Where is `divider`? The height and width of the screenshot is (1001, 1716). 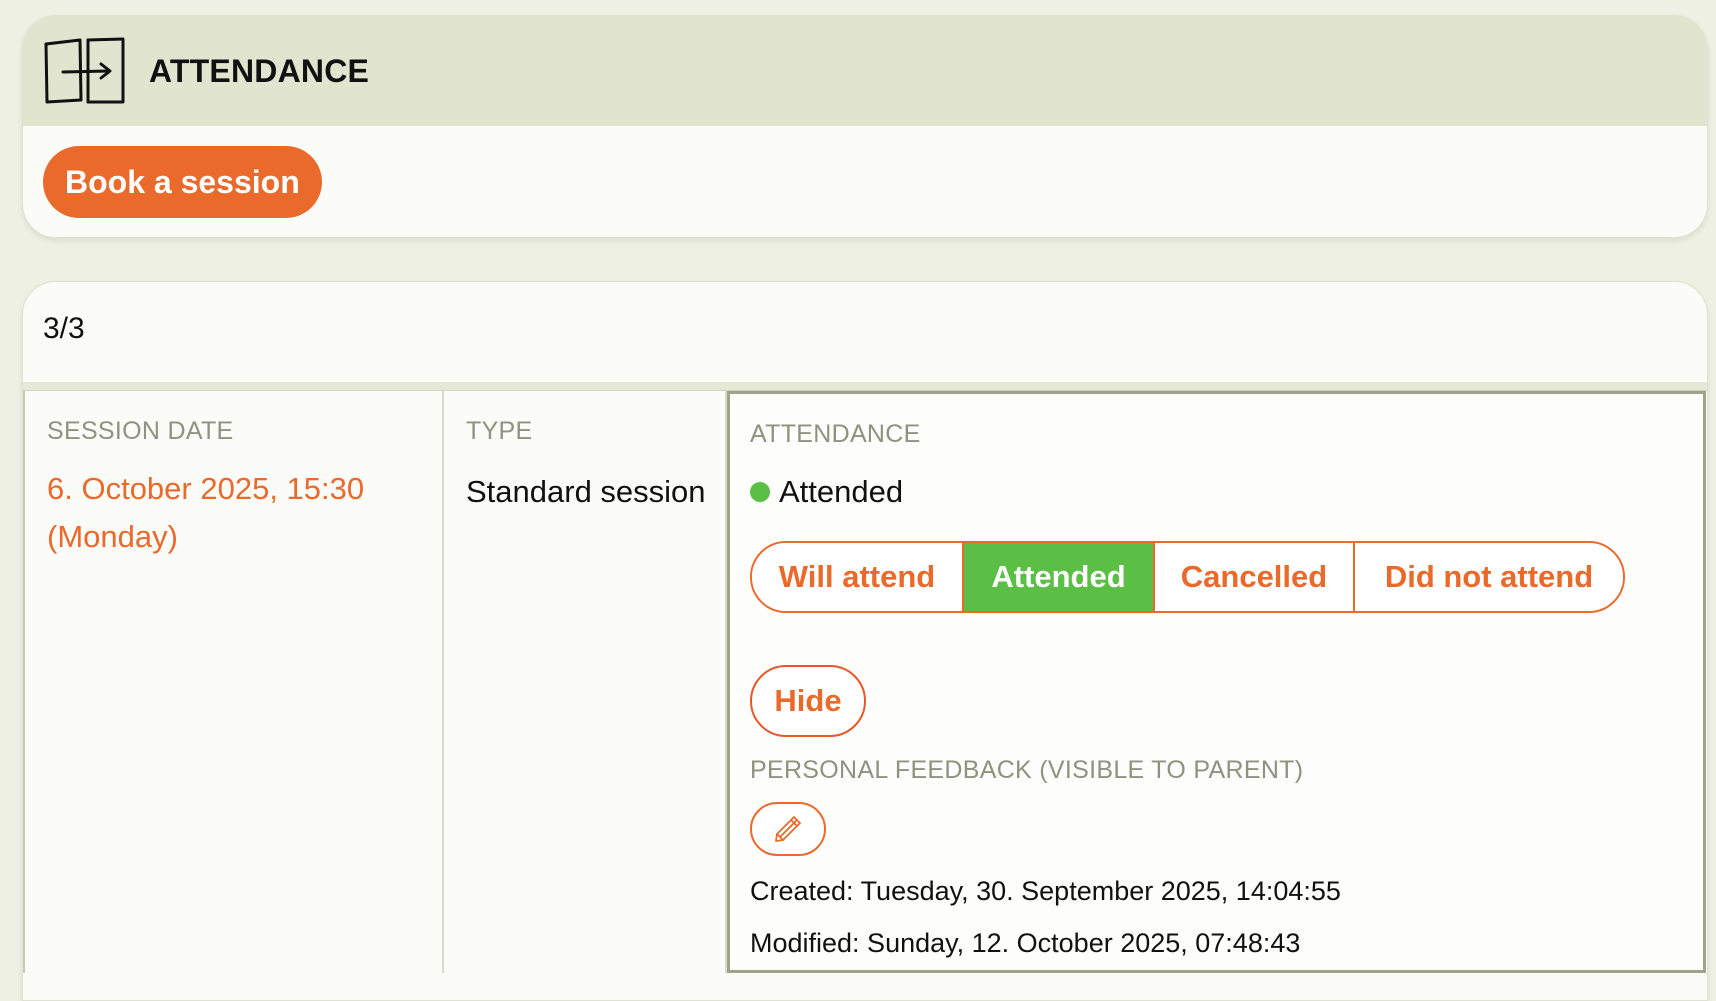
divider is located at coordinates (865, 386).